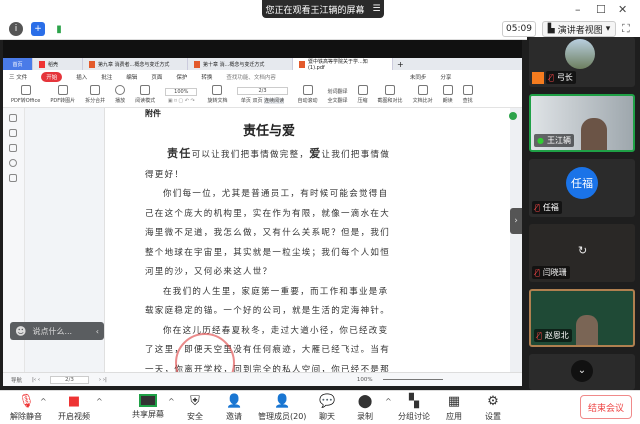 The image size is (640, 424). Describe the element at coordinates (74, 408) in the screenshot. I see `start-video-button: ■ 开启视频` at that location.